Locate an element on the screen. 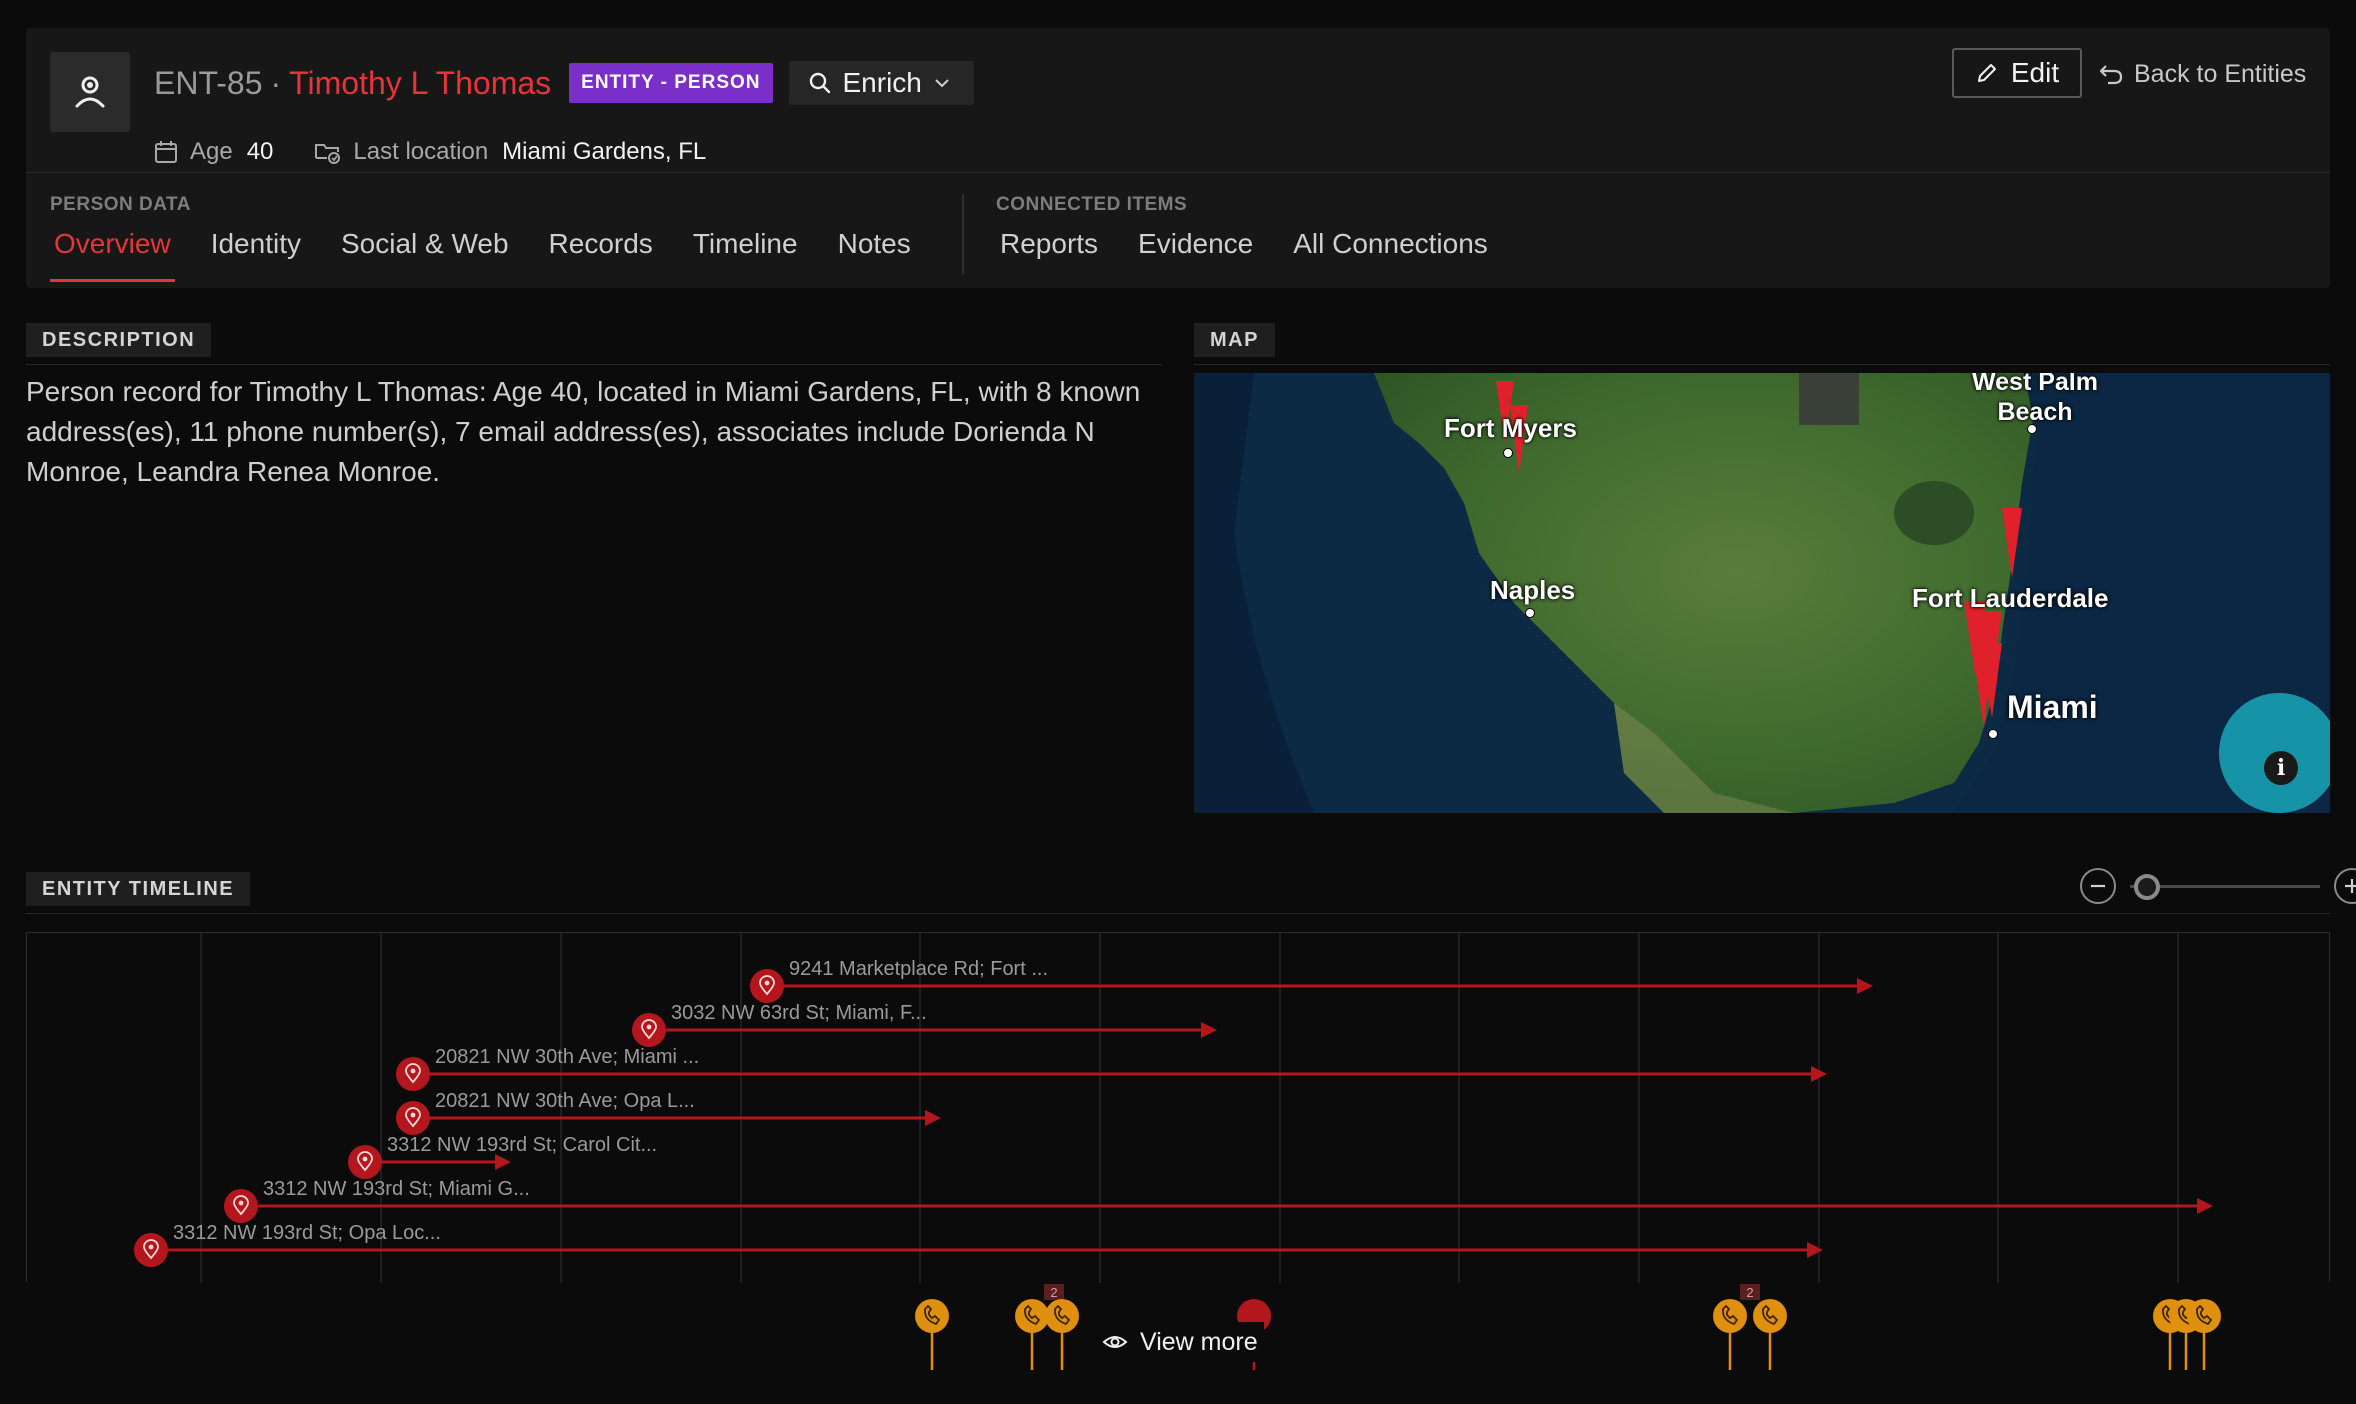  search-icon is located at coordinates (819, 83).